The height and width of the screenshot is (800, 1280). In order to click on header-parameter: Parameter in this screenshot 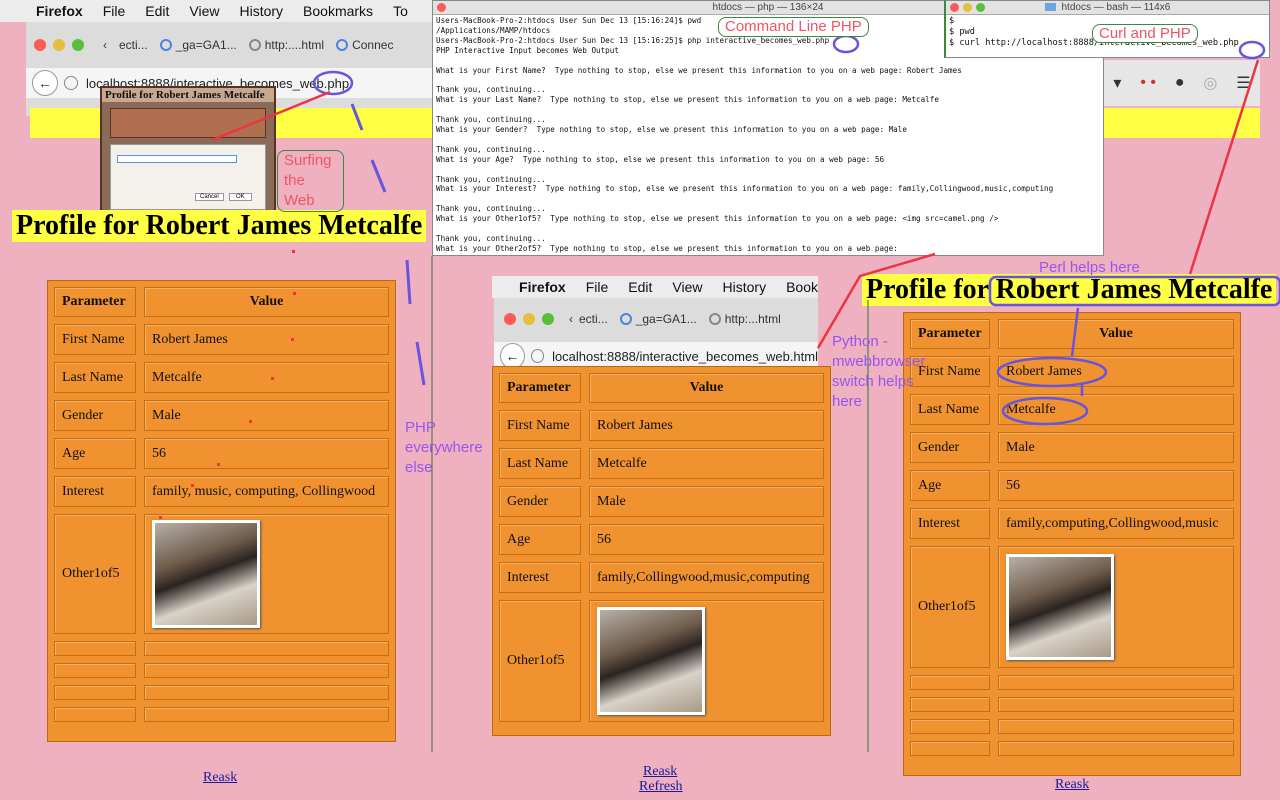, I will do `click(540, 388)`.